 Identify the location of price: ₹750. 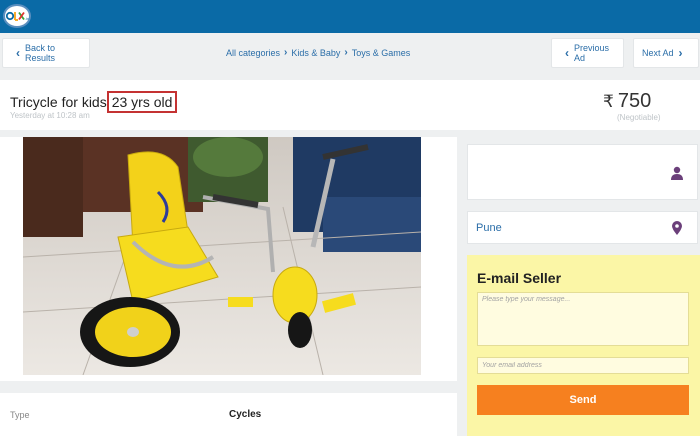
(627, 101).